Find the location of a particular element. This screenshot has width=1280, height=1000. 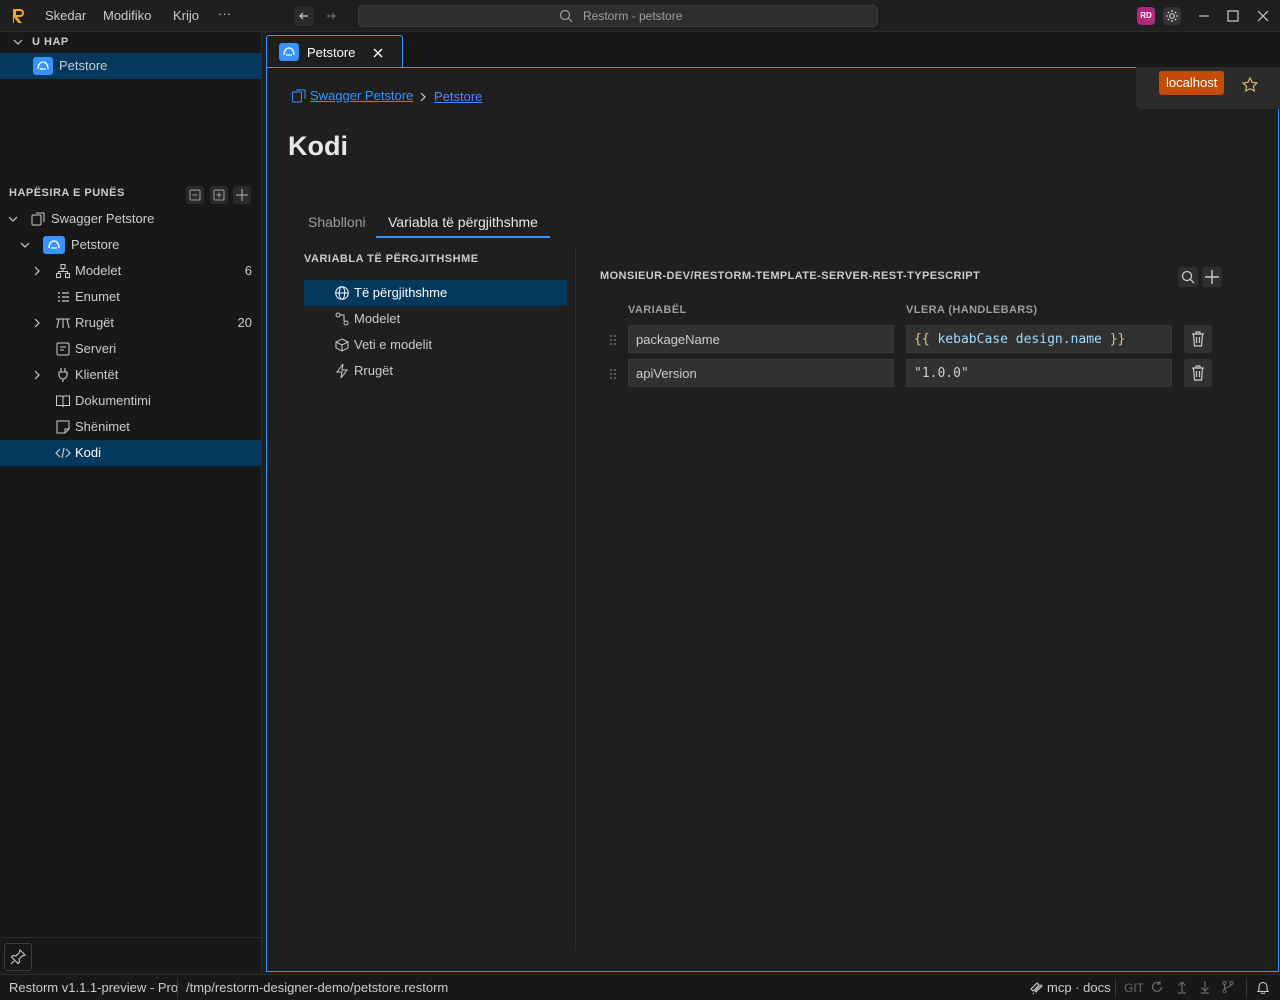

note-icon is located at coordinates (63, 427).